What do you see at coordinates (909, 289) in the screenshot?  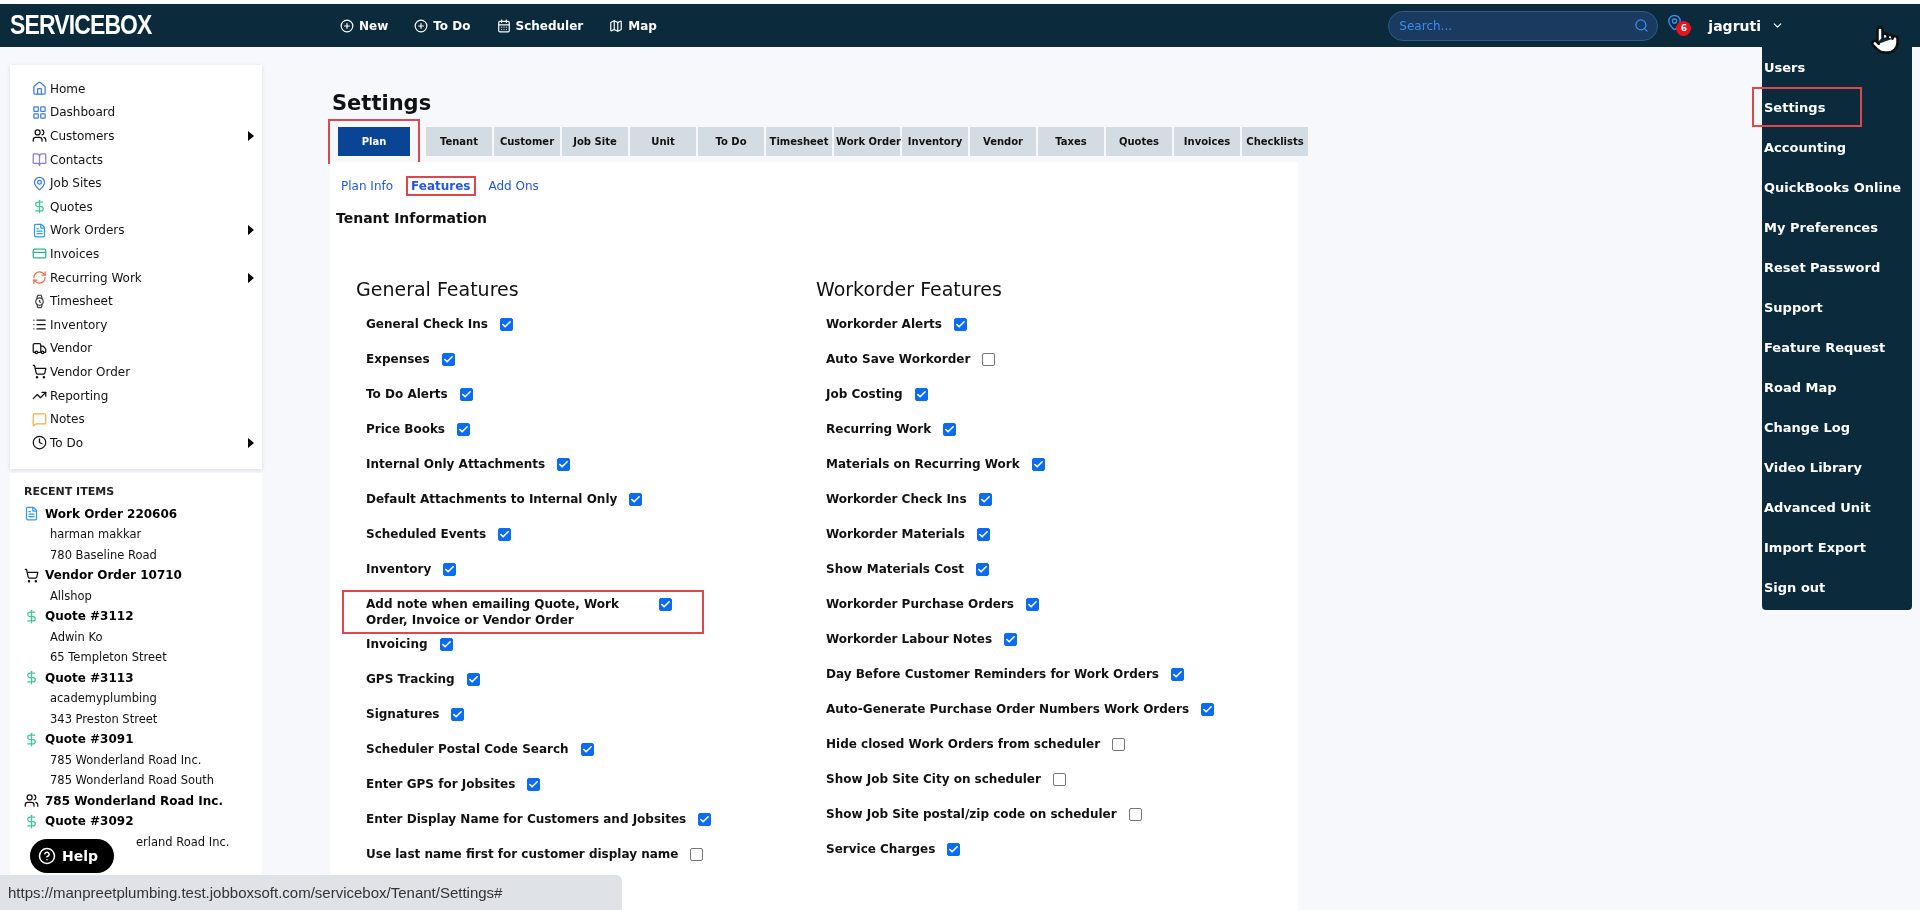 I see `group-title: Workorder Features` at bounding box center [909, 289].